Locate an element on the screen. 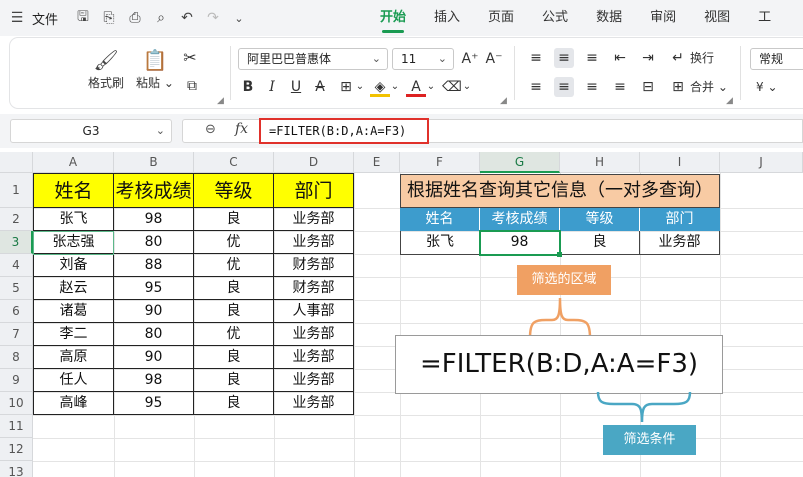  table-cell: 张飞 is located at coordinates (73, 219).